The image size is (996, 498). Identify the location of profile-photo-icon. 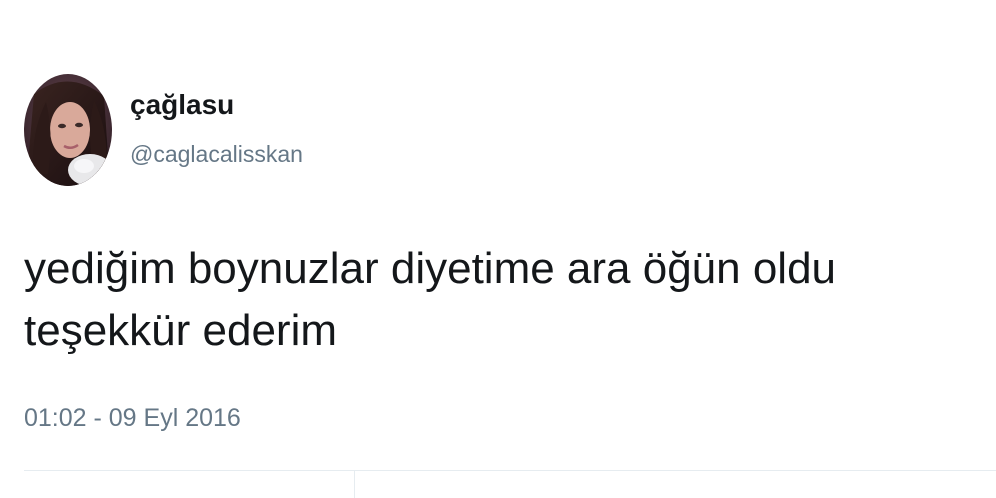
(68, 130).